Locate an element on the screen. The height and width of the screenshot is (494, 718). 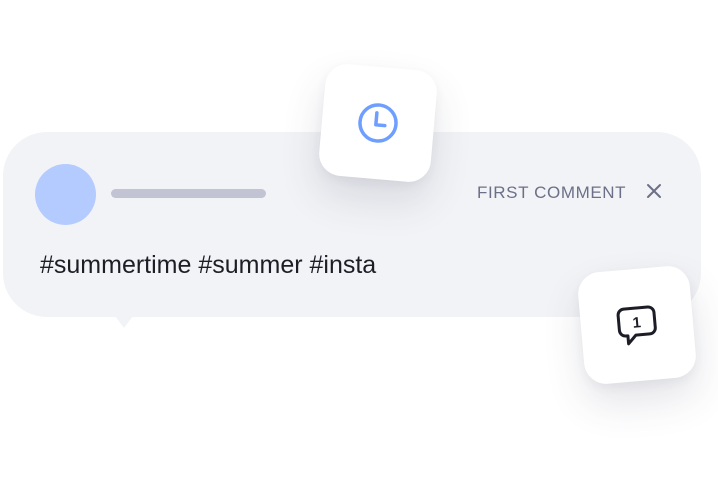
close-button is located at coordinates (654, 191).